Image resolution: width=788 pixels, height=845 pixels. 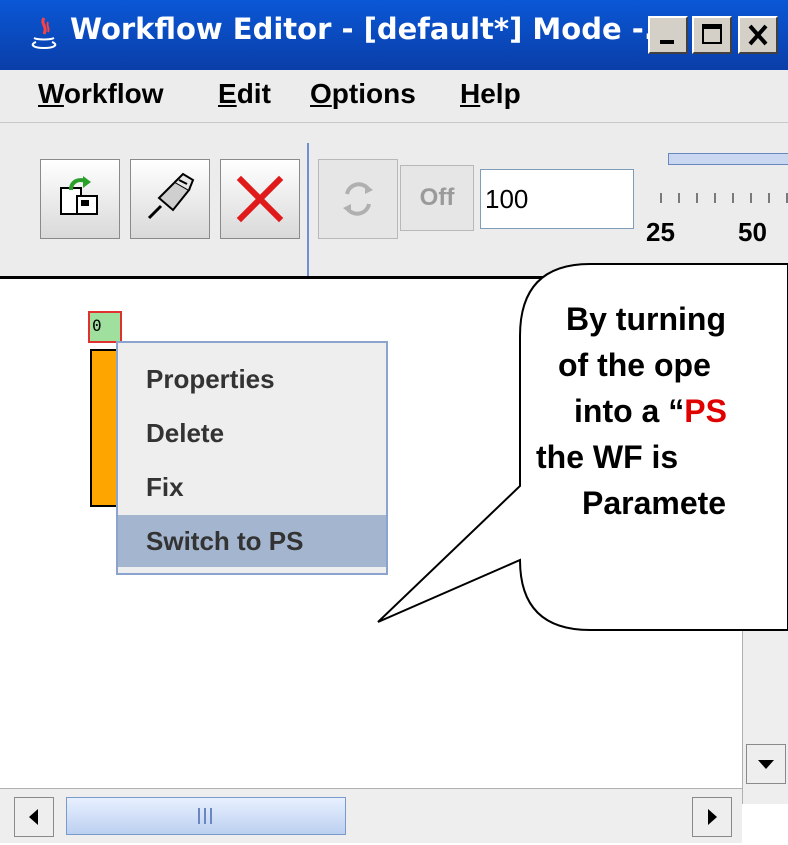 I want to click on callout-line: the WF is, so click(x=607, y=457).